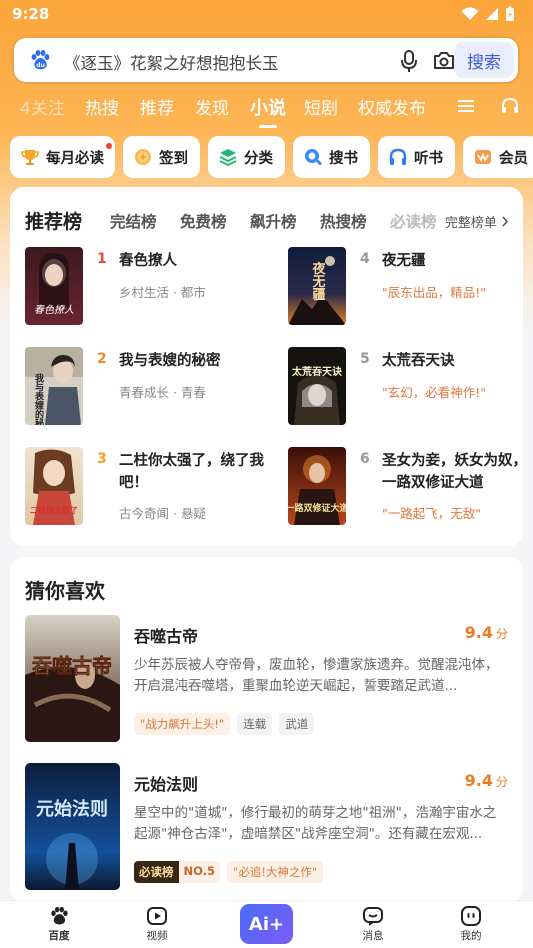 The image size is (533, 948). Describe the element at coordinates (166, 636) in the screenshot. I see `book-title: 吞噬古帝` at that location.